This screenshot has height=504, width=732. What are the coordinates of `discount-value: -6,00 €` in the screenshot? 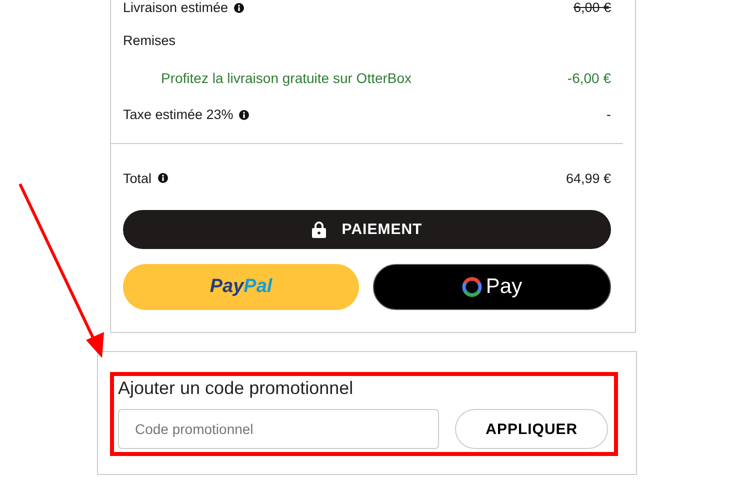 It's located at (589, 78).